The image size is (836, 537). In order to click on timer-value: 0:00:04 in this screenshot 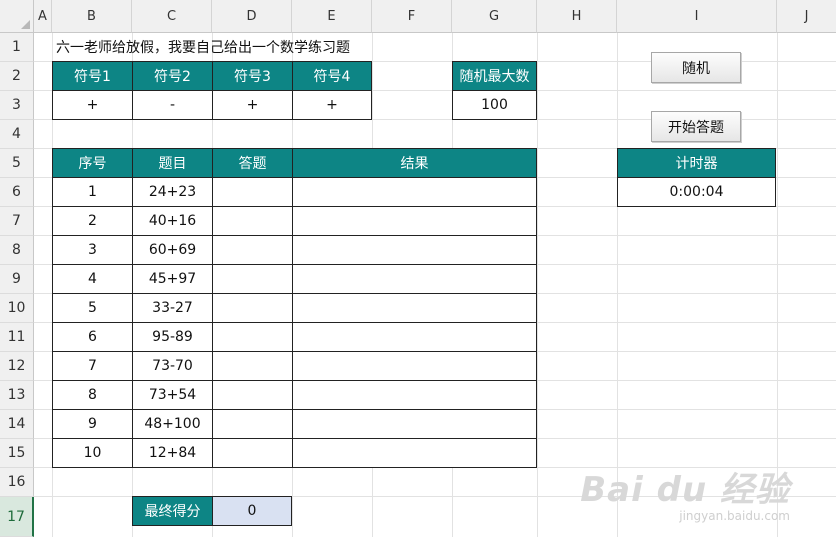, I will do `click(696, 192)`.